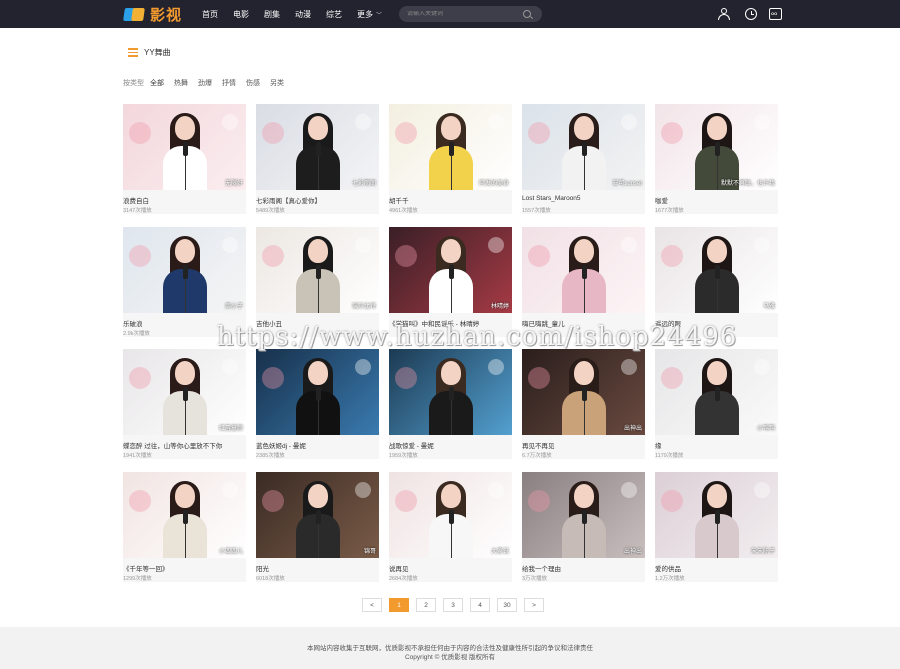 The width and height of the screenshot is (900, 669). I want to click on filter-option: 全部, so click(157, 83).